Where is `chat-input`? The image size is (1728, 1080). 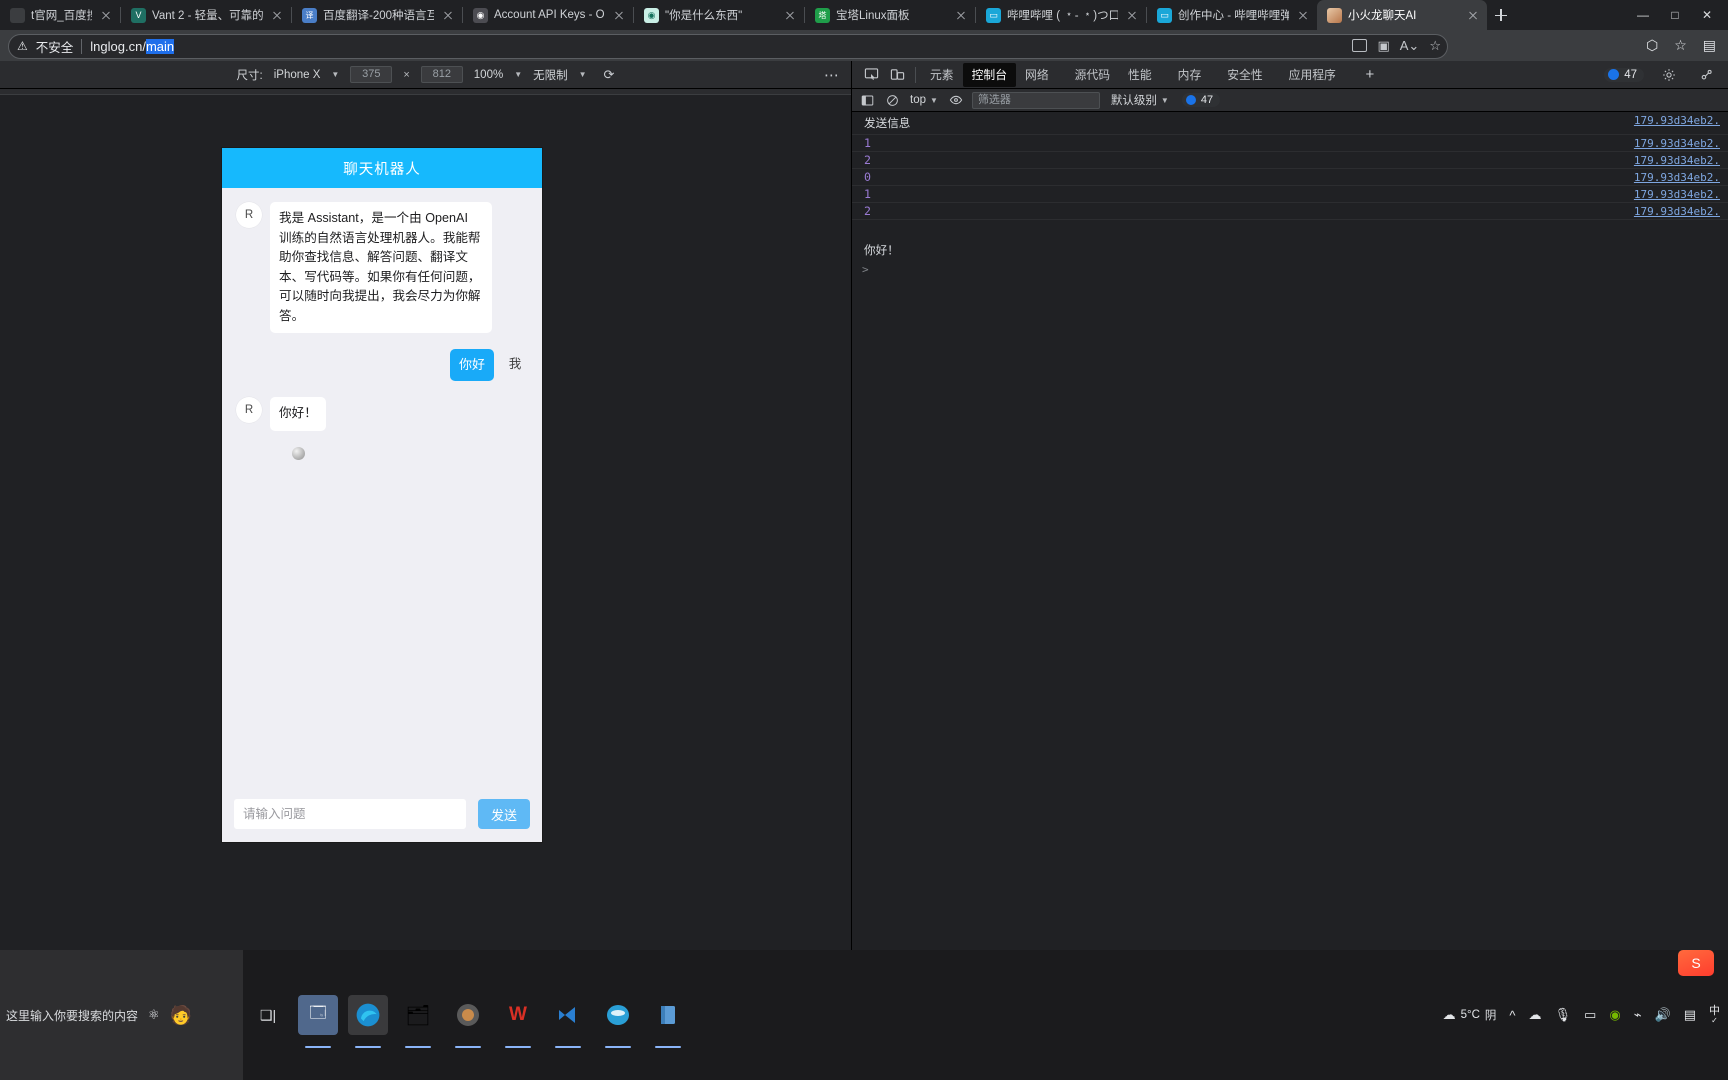
chat-input is located at coordinates (350, 814).